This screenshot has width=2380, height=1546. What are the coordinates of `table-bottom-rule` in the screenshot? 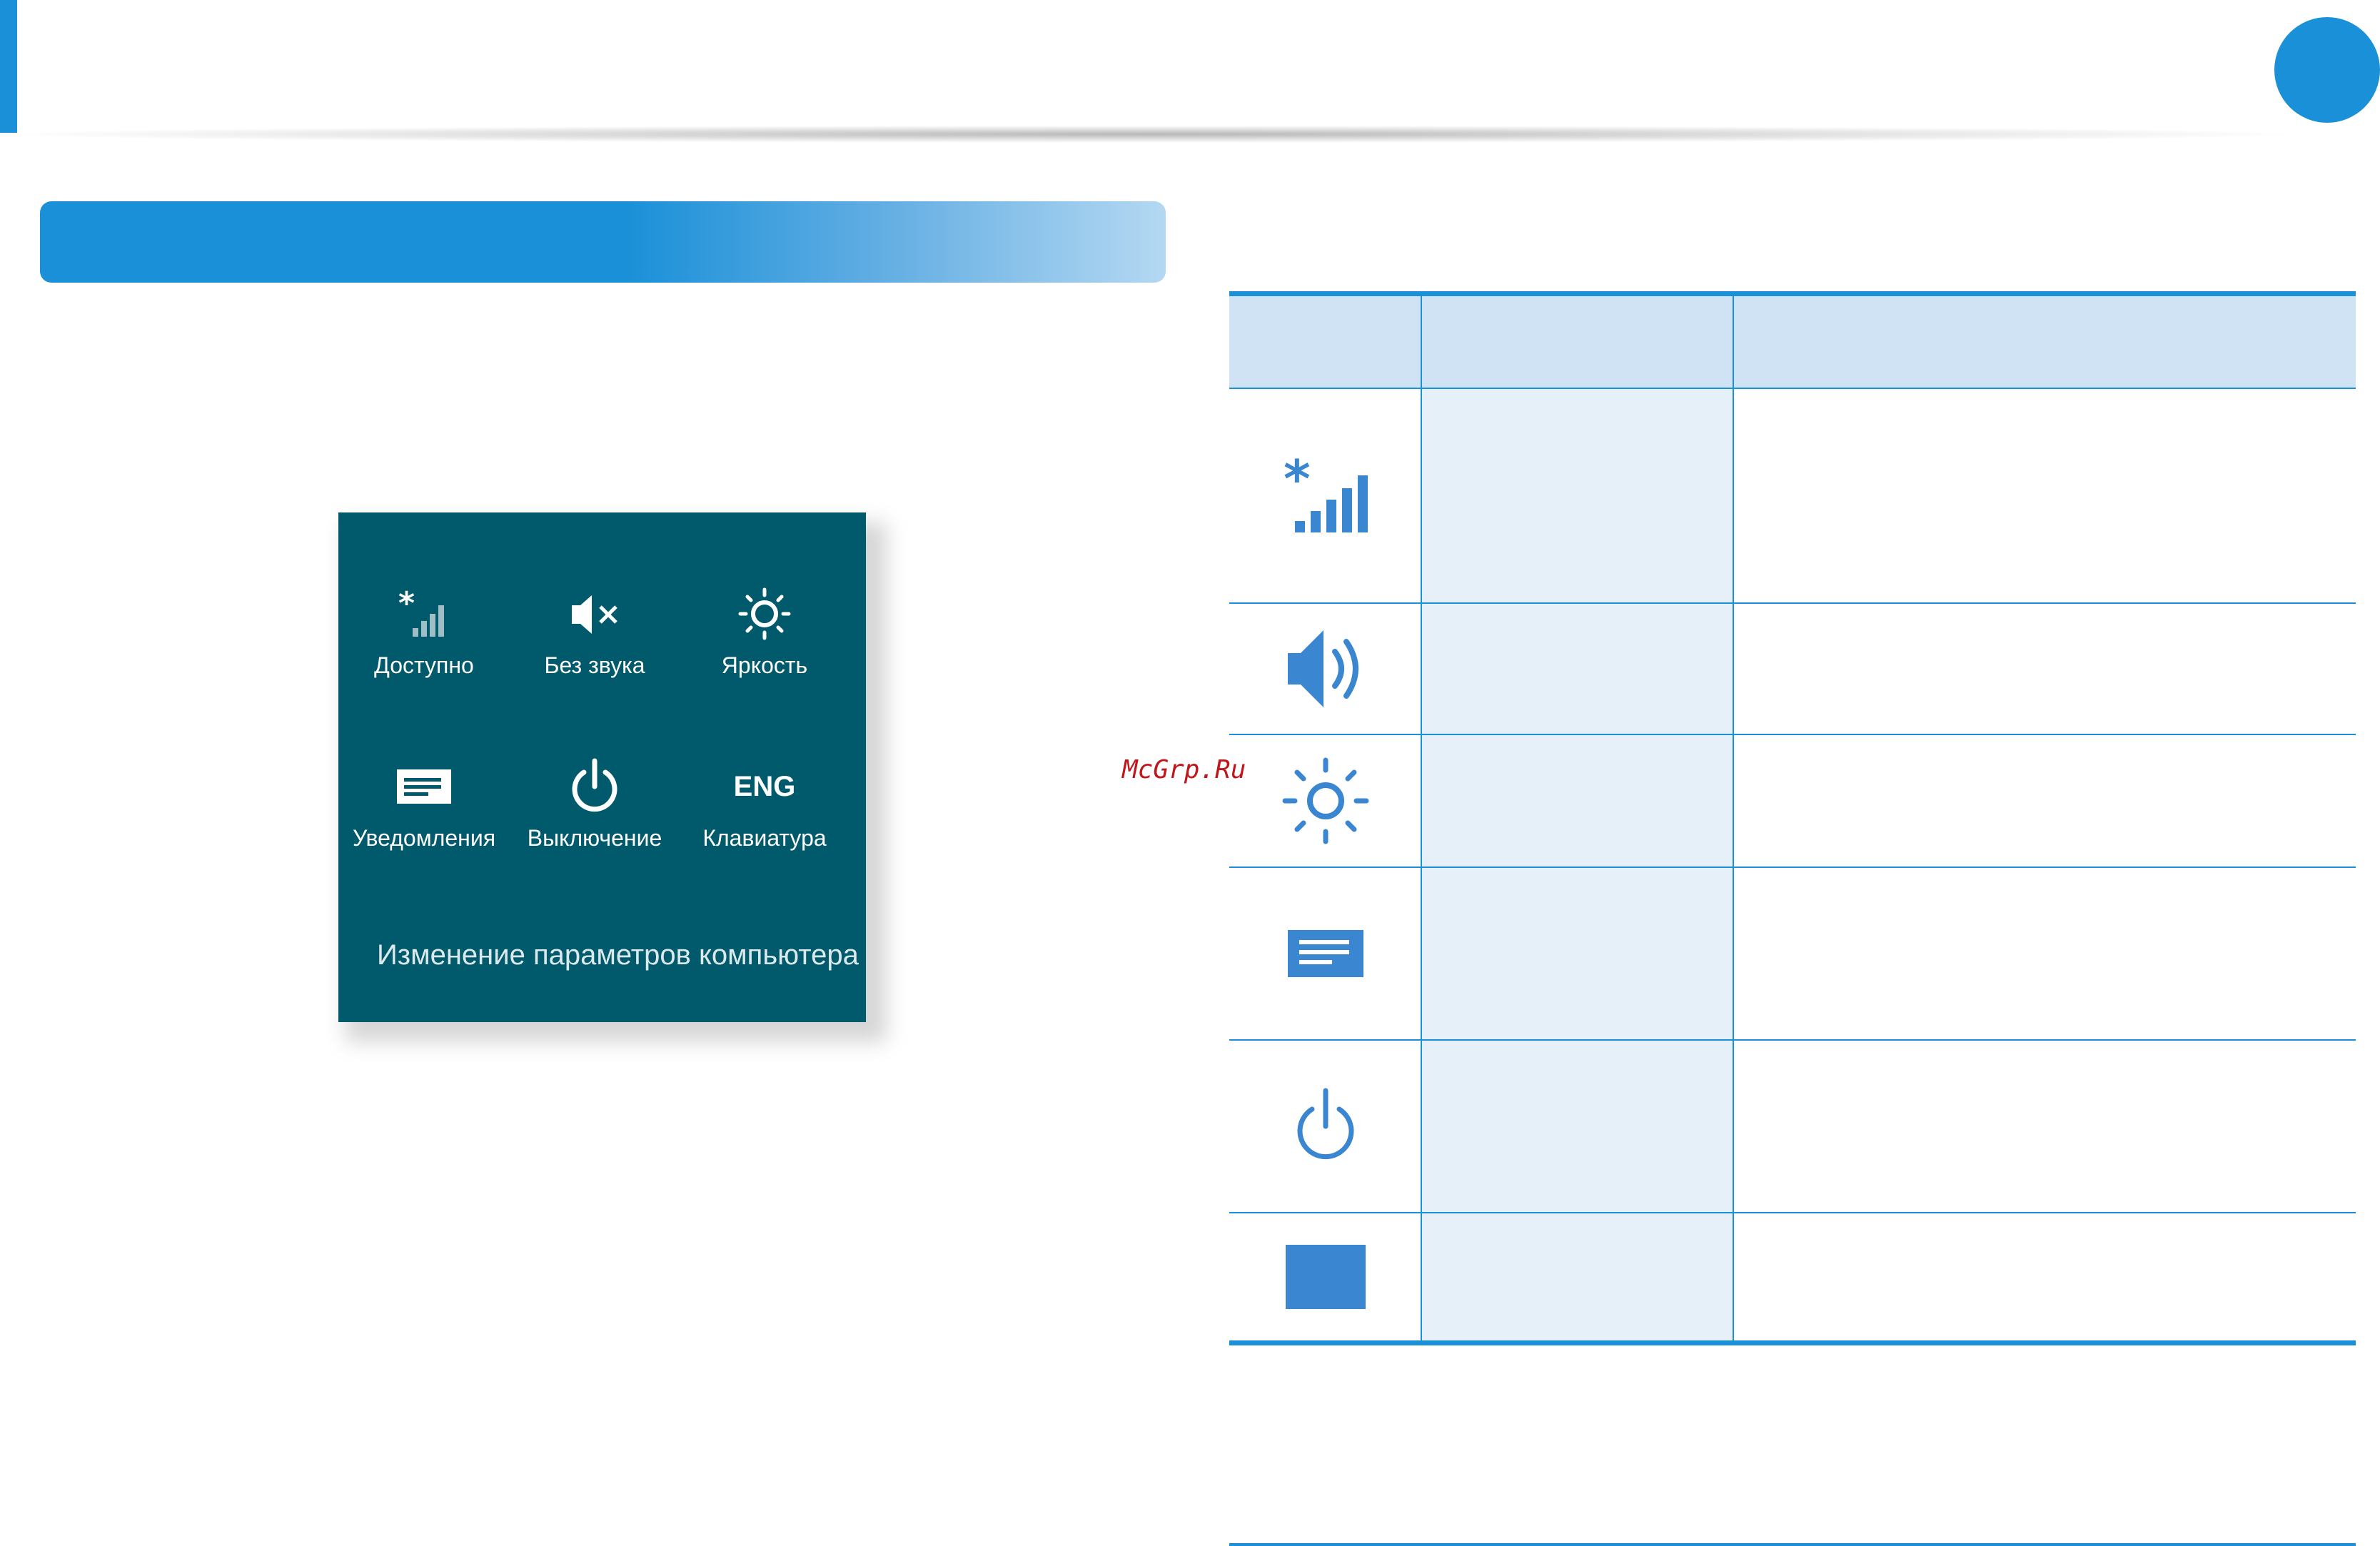 It's located at (1792, 1342).